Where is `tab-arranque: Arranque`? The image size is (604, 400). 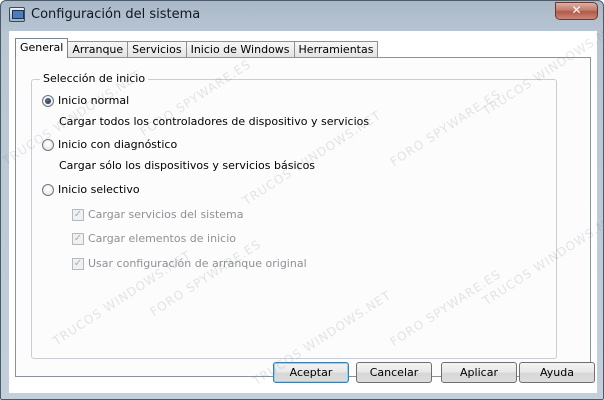 tab-arranque: Arranque is located at coordinates (98, 49).